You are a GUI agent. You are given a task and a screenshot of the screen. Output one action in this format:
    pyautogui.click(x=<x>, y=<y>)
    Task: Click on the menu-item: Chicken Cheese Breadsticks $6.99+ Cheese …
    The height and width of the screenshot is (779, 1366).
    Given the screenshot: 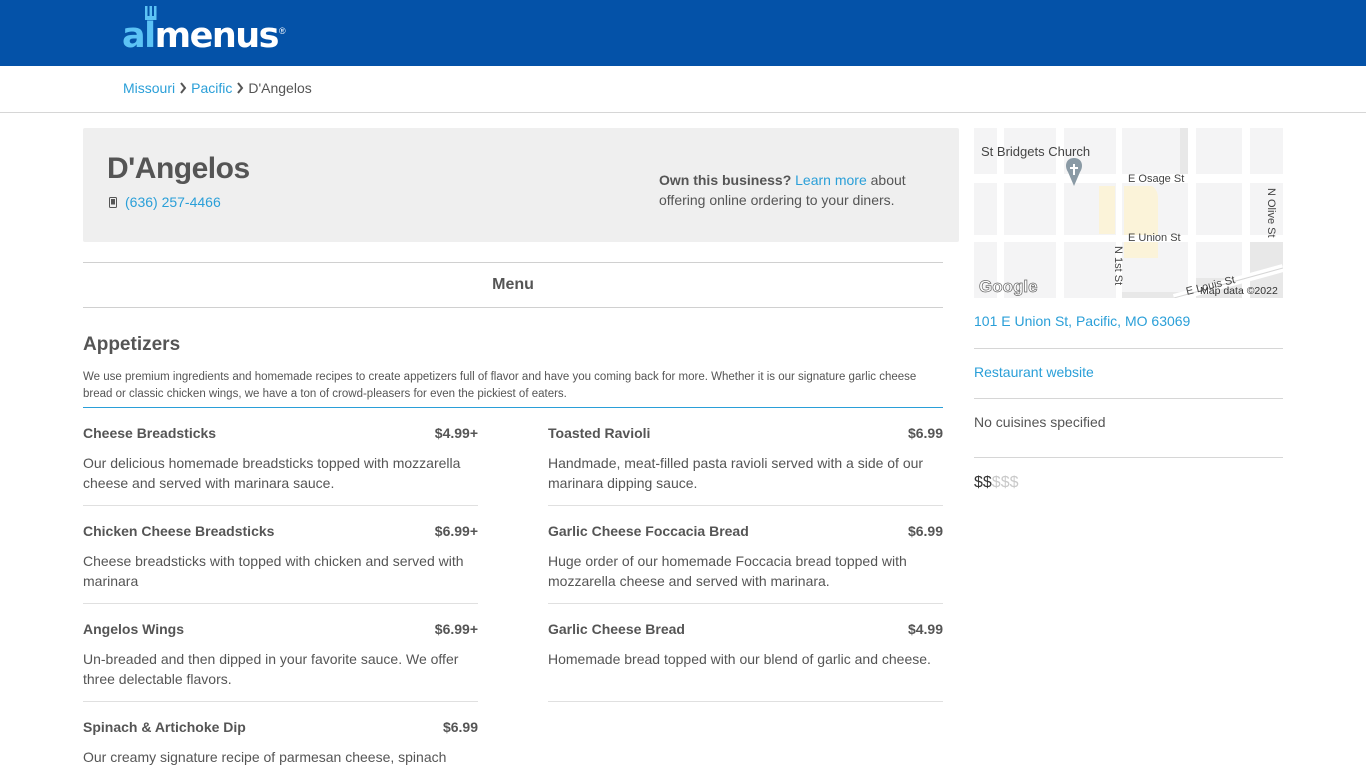 What is the action you would take?
    pyautogui.click(x=280, y=563)
    